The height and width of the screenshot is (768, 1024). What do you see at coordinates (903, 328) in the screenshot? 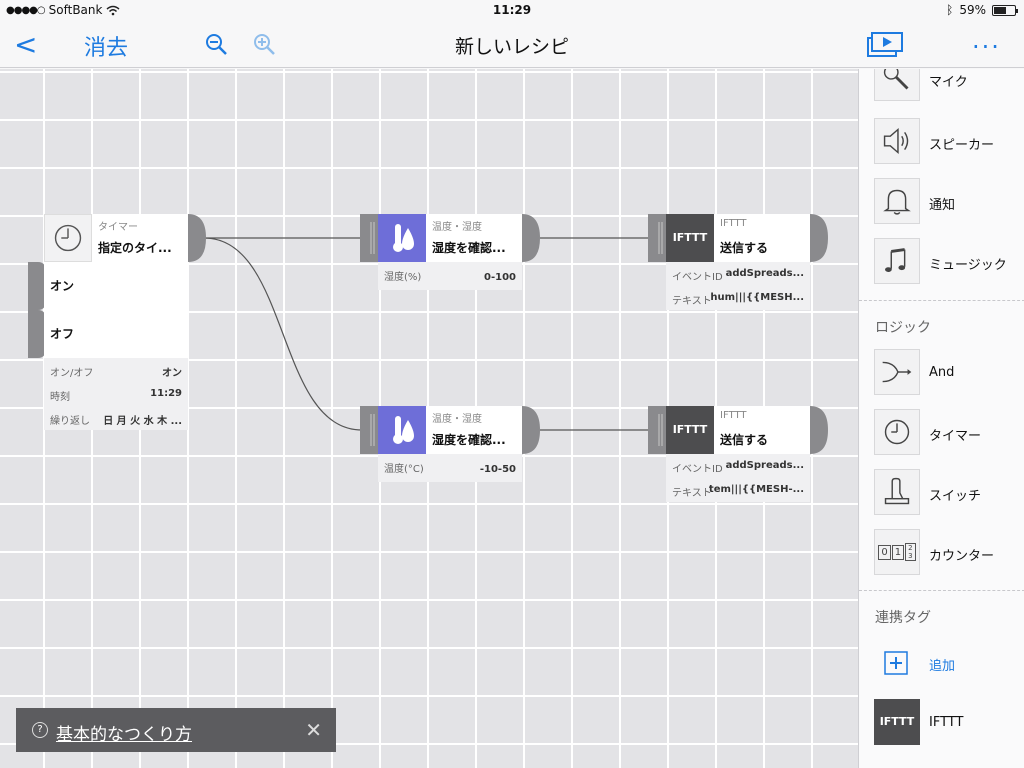
I see `logic-section-title: ロジック` at bounding box center [903, 328].